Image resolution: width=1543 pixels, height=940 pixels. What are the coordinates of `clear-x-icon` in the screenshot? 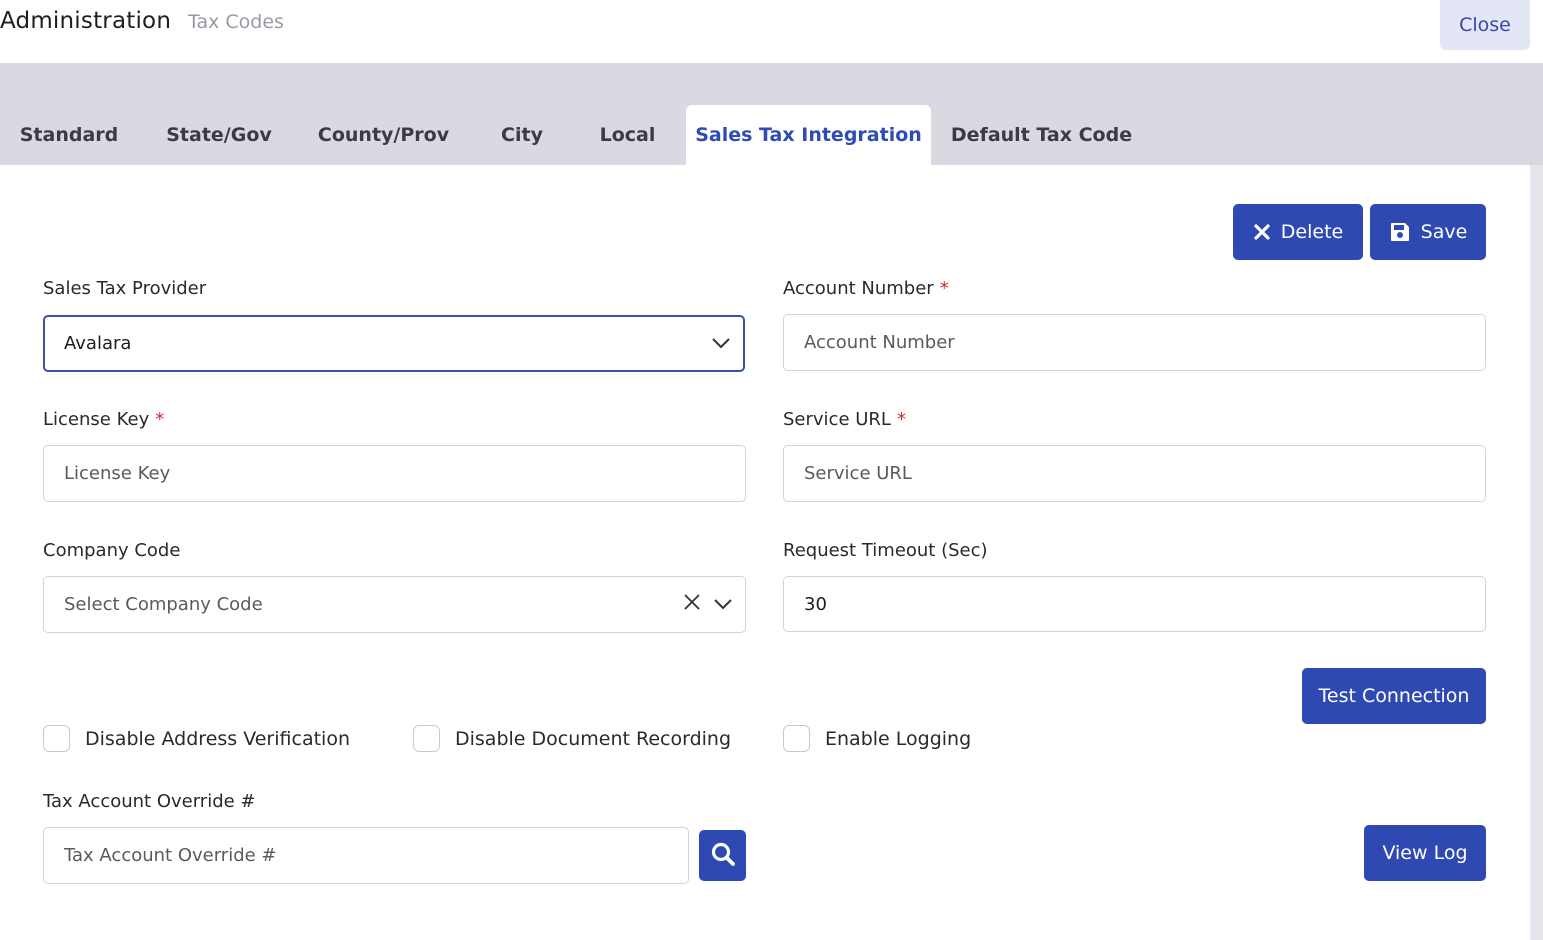 It's located at (692, 604).